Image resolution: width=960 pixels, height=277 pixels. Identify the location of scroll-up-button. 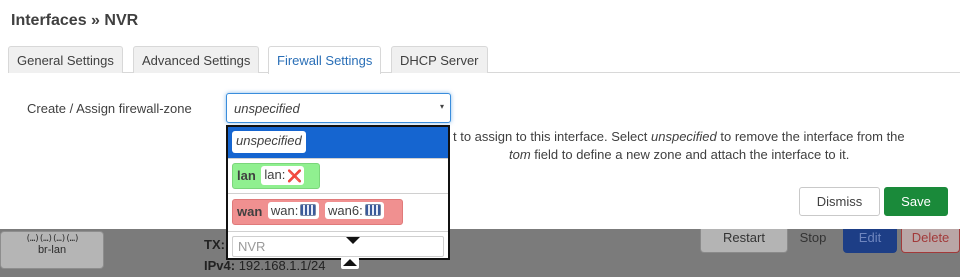
(350, 263).